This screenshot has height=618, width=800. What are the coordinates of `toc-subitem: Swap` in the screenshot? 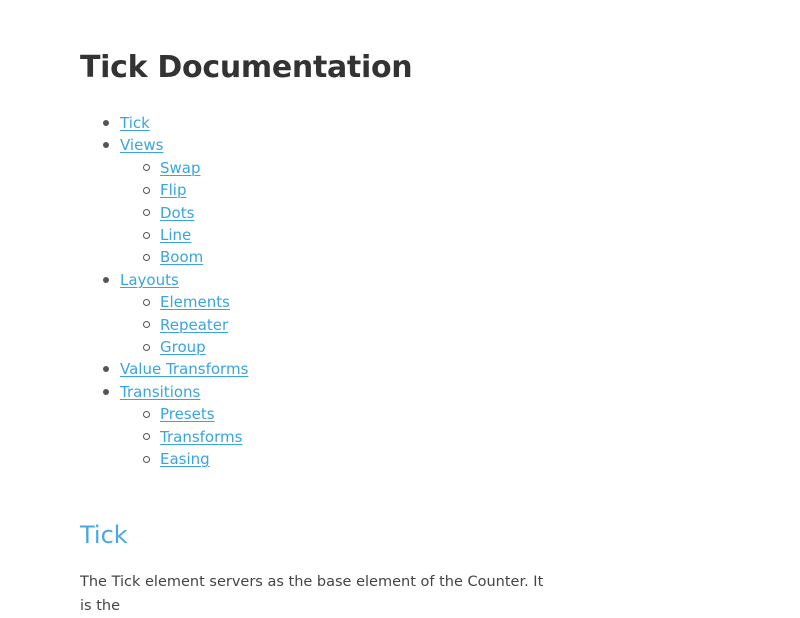 It's located at (195, 168).